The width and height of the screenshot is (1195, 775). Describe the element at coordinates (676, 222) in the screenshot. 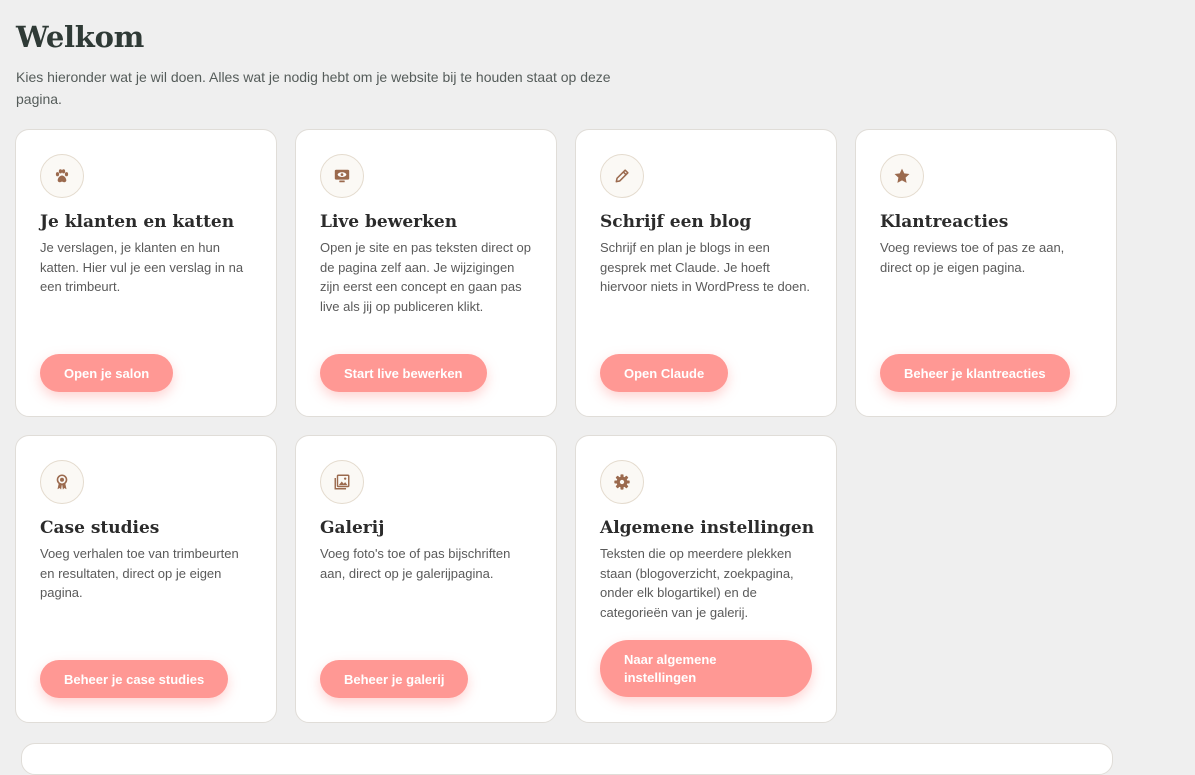

I see `card-title: Schrijf een blog` at that location.